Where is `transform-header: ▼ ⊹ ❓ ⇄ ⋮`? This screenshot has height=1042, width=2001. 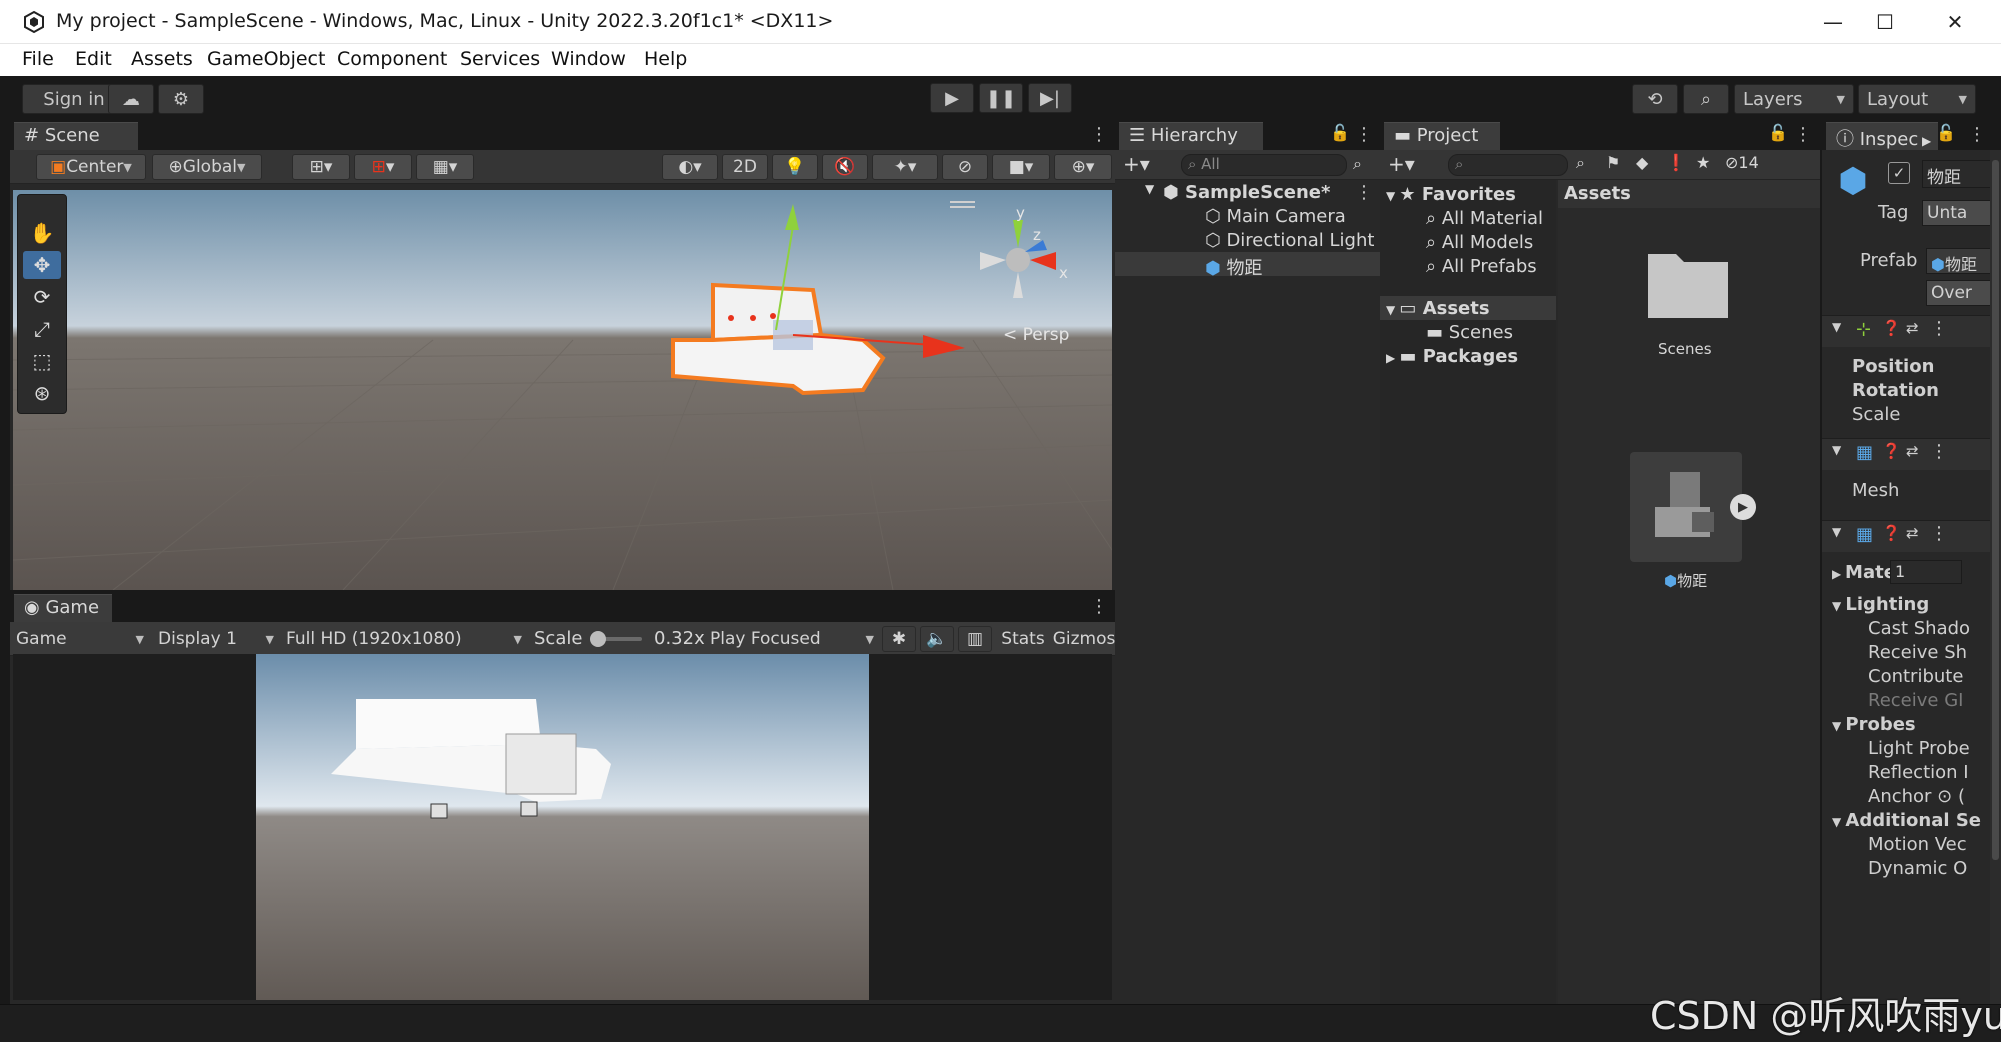 transform-header: ▼ ⊹ ❓ ⇄ ⋮ is located at coordinates (1911, 331).